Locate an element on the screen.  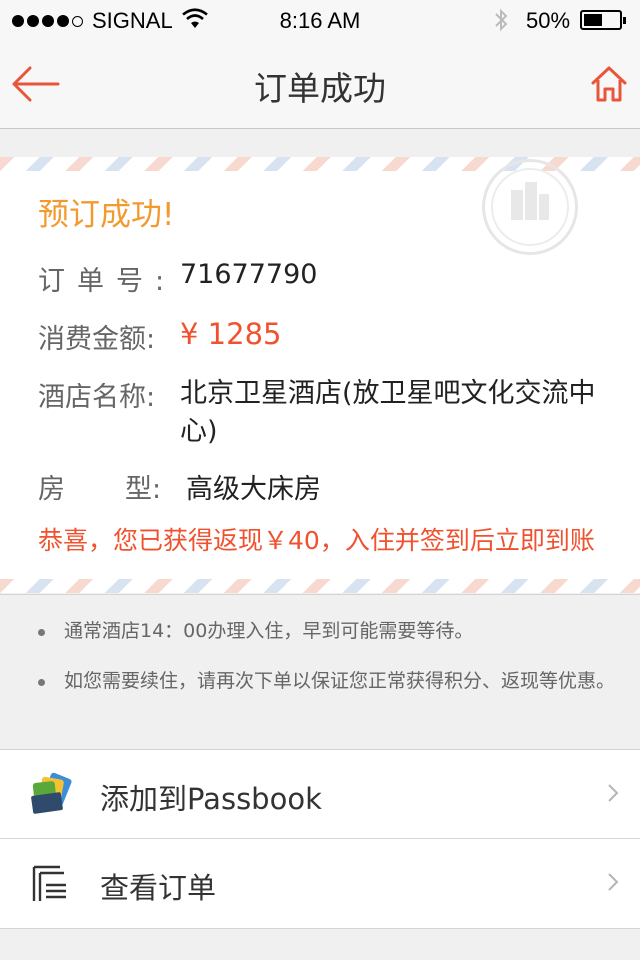
hotel-stamp-icon is located at coordinates (530, 207).